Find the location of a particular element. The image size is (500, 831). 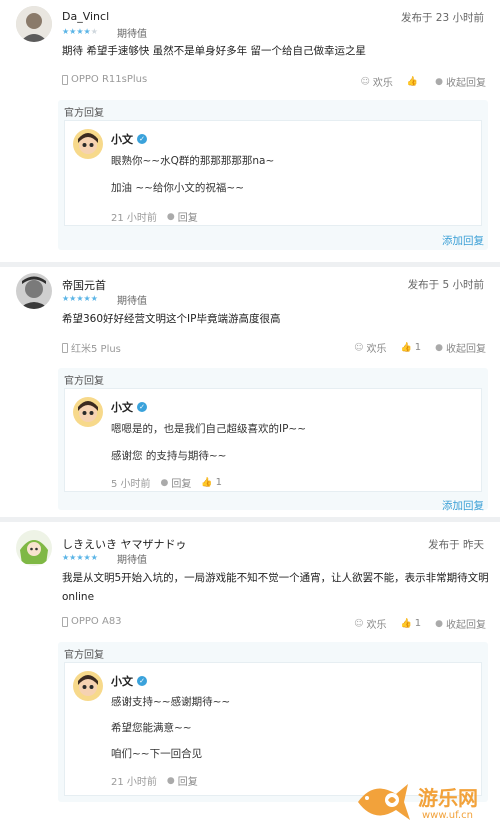

device-name: 红米5 Plus is located at coordinates (96, 349).